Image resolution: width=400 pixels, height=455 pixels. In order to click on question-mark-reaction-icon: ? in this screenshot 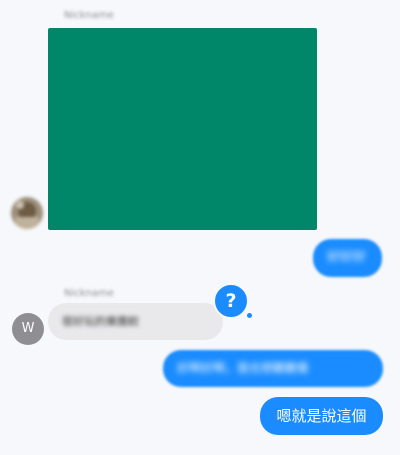, I will do `click(231, 301)`.